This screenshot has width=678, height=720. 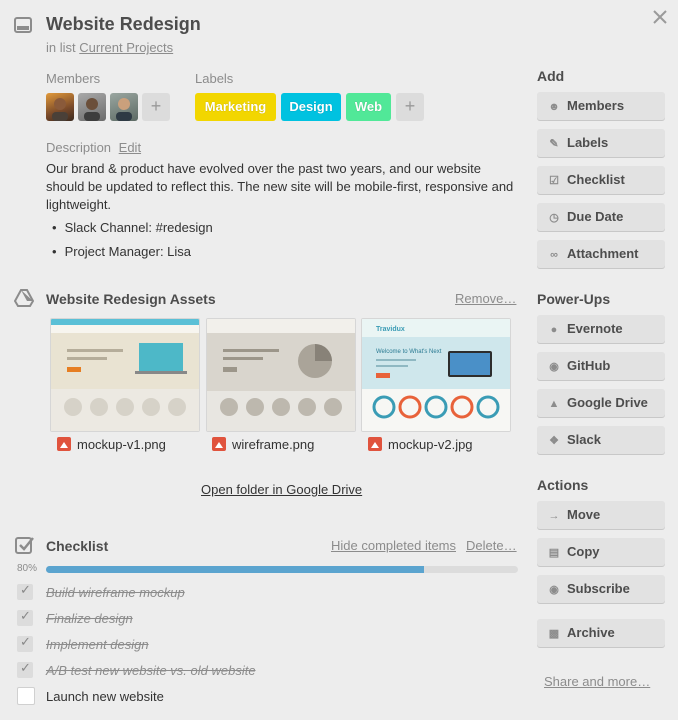 What do you see at coordinates (89, 618) in the screenshot?
I see `checklist-item: Finalize design` at bounding box center [89, 618].